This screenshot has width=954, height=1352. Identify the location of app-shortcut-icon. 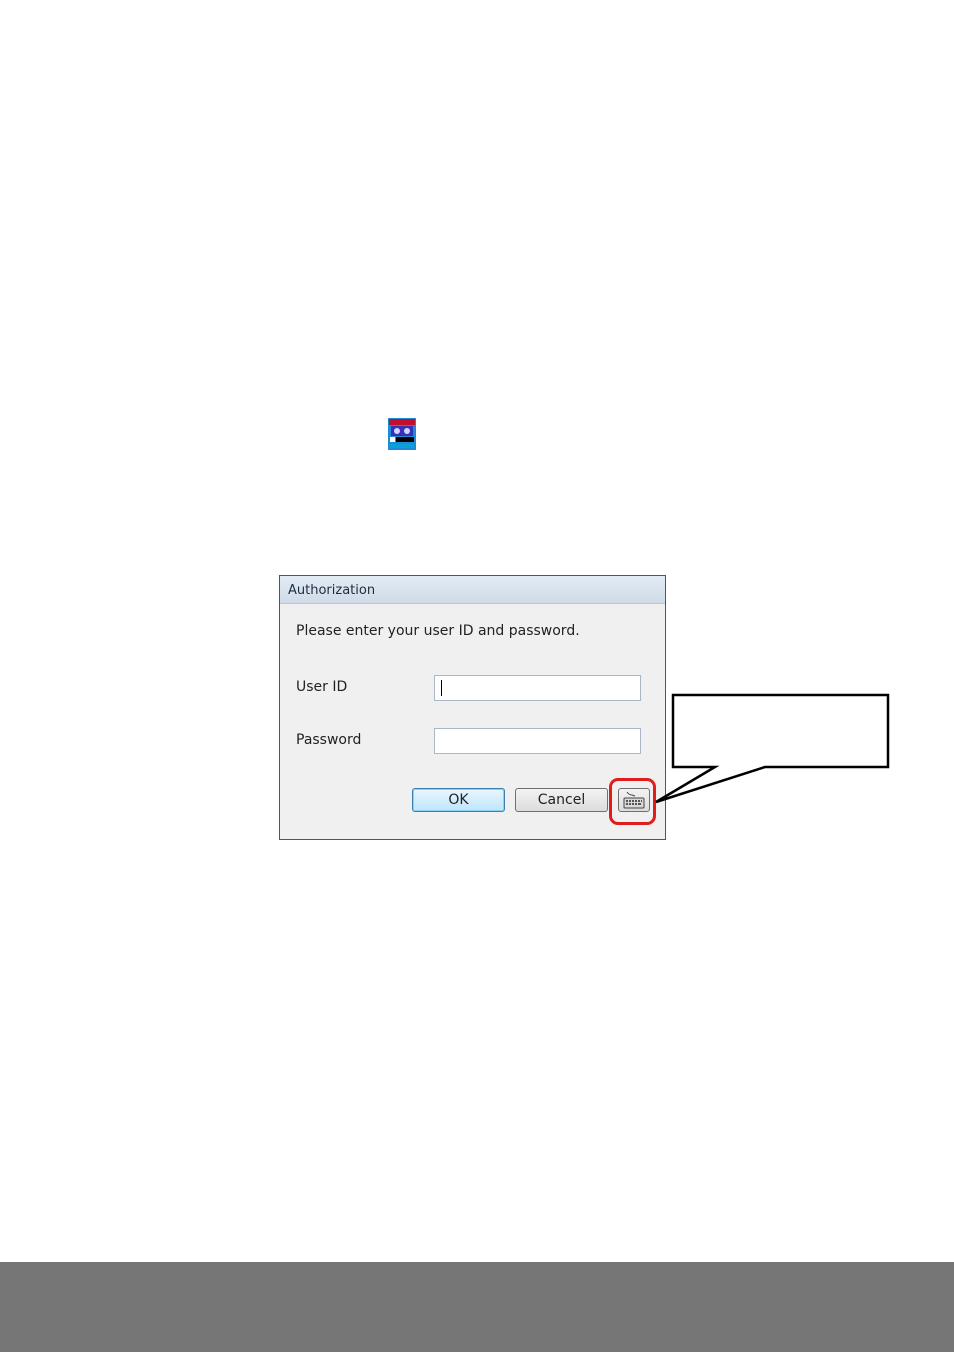
(402, 434).